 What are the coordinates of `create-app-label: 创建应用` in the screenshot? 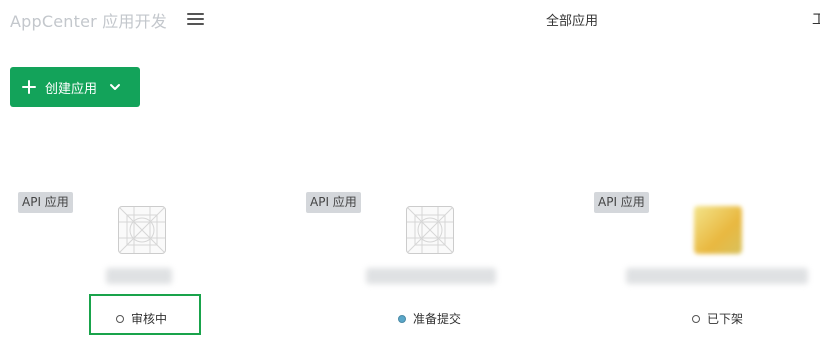 It's located at (71, 89).